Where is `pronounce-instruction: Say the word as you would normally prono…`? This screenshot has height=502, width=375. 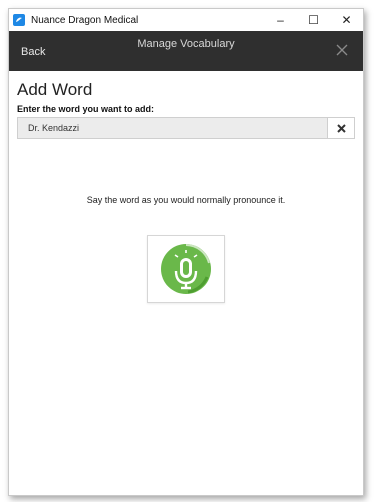 pronounce-instruction: Say the word as you would normally prono… is located at coordinates (186, 200).